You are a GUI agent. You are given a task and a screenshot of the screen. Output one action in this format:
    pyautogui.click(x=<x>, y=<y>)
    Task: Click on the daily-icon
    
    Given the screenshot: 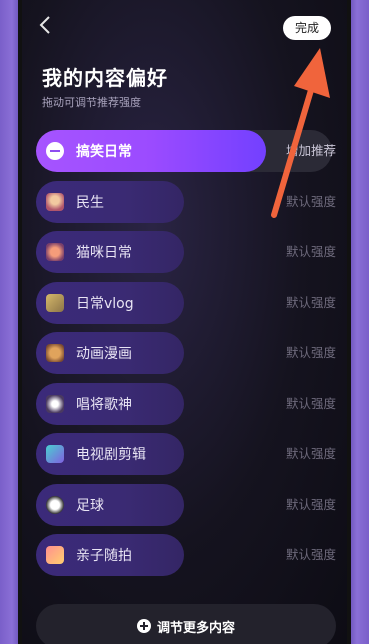 What is the action you would take?
    pyautogui.click(x=55, y=302)
    